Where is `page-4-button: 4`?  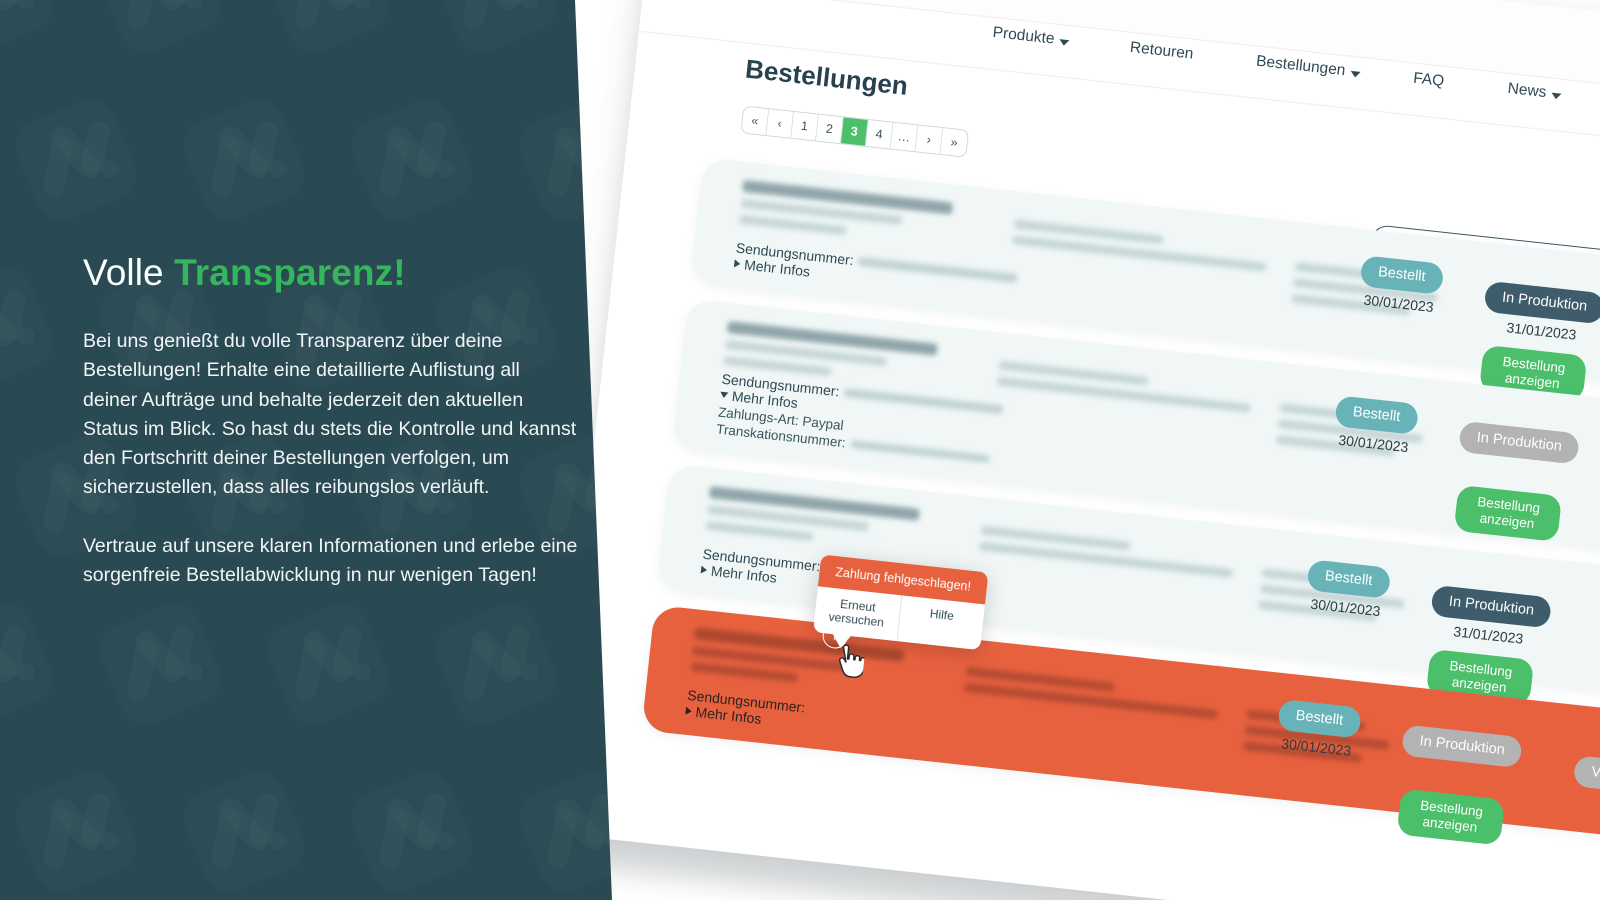
page-4-button: 4 is located at coordinates (879, 134).